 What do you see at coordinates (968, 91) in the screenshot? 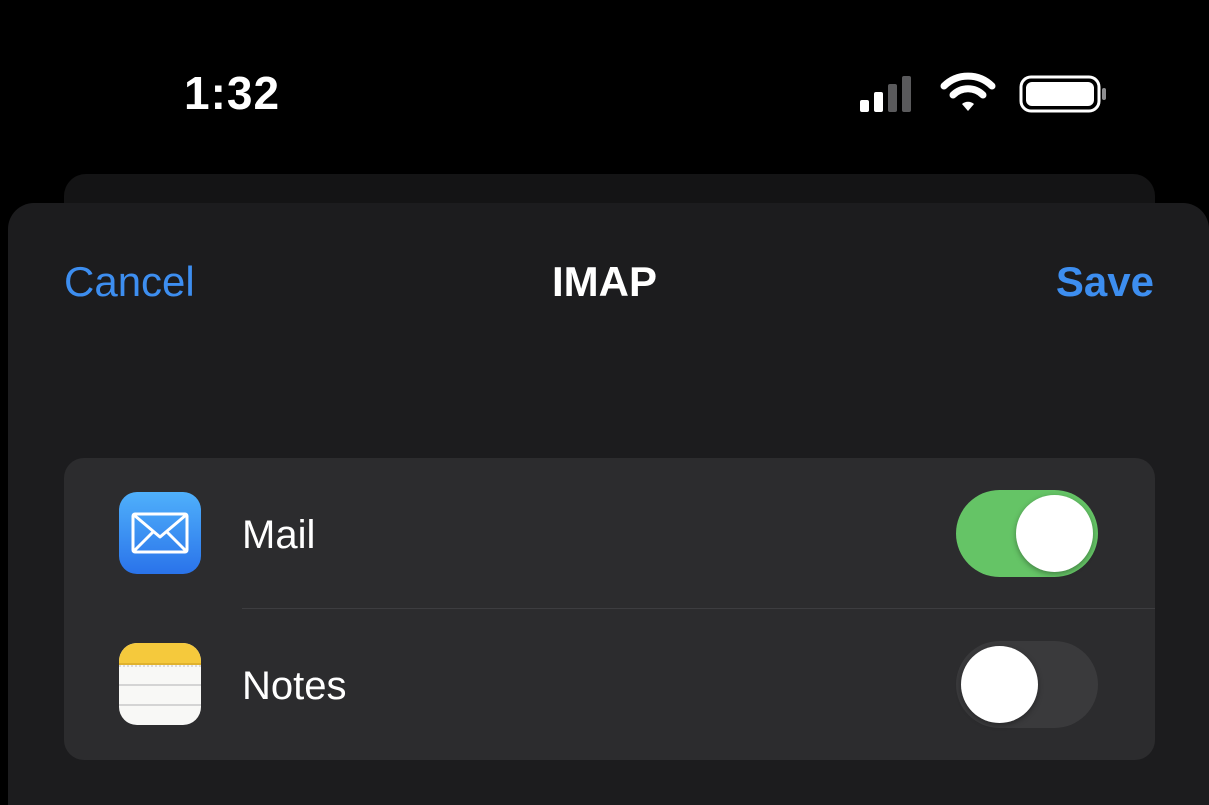
I see `wifi-icon` at bounding box center [968, 91].